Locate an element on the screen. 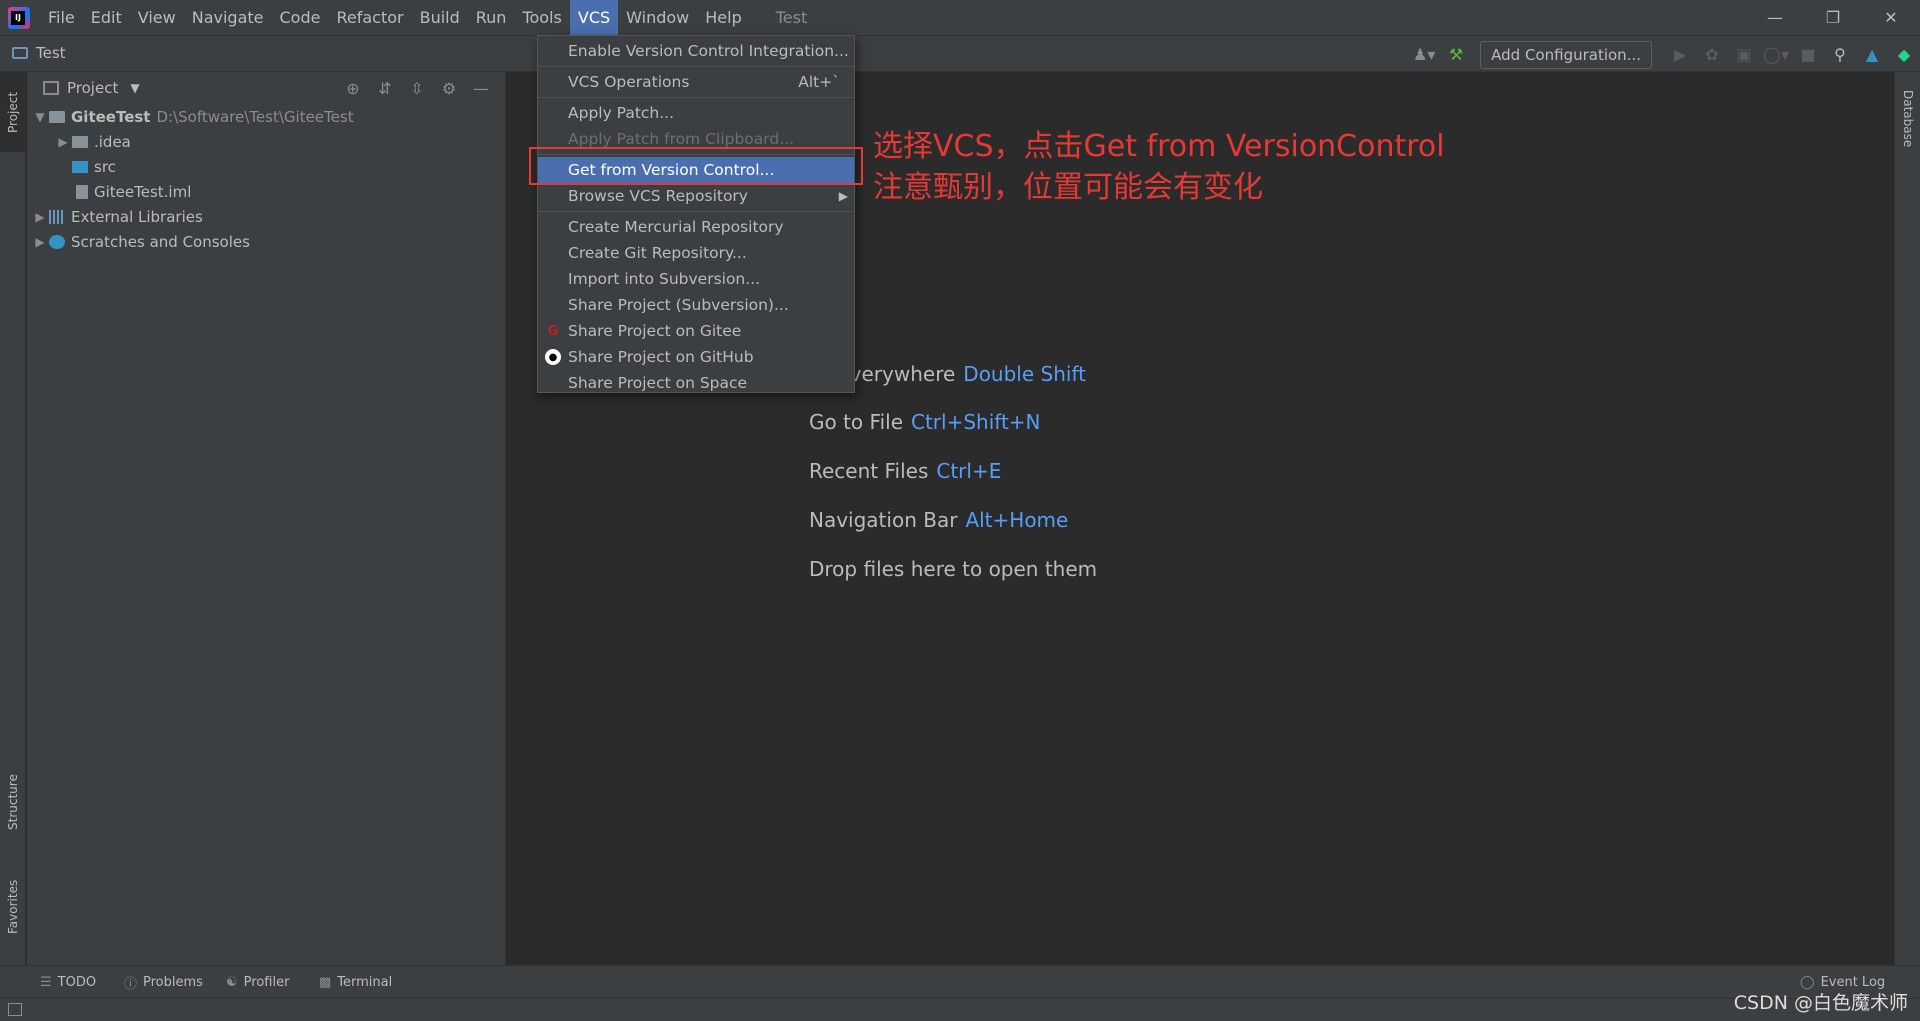 The width and height of the screenshot is (1920, 1021). menu-item-share-gitee: G Share Project on Gitee is located at coordinates (696, 331).